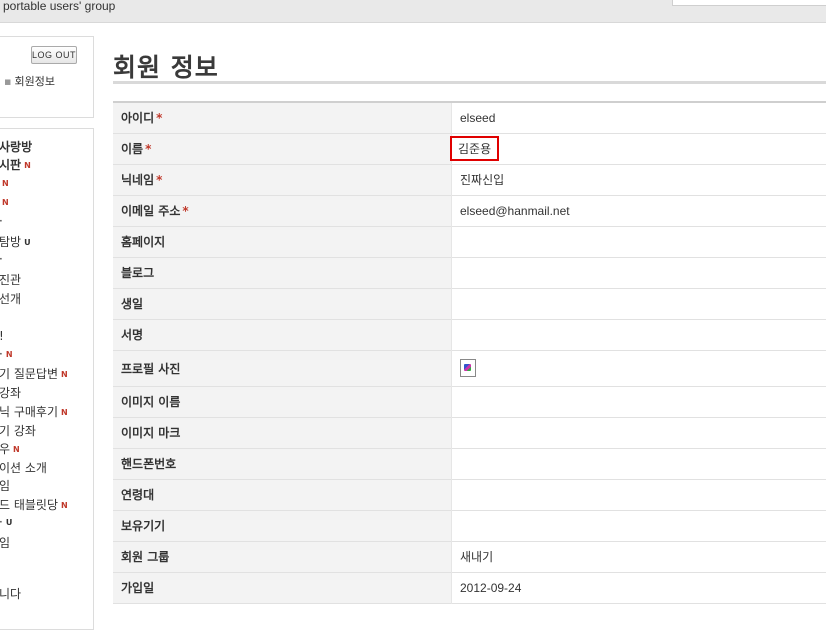  Describe the element at coordinates (282, 179) in the screenshot. I see `field-label: 닉네임*` at that location.